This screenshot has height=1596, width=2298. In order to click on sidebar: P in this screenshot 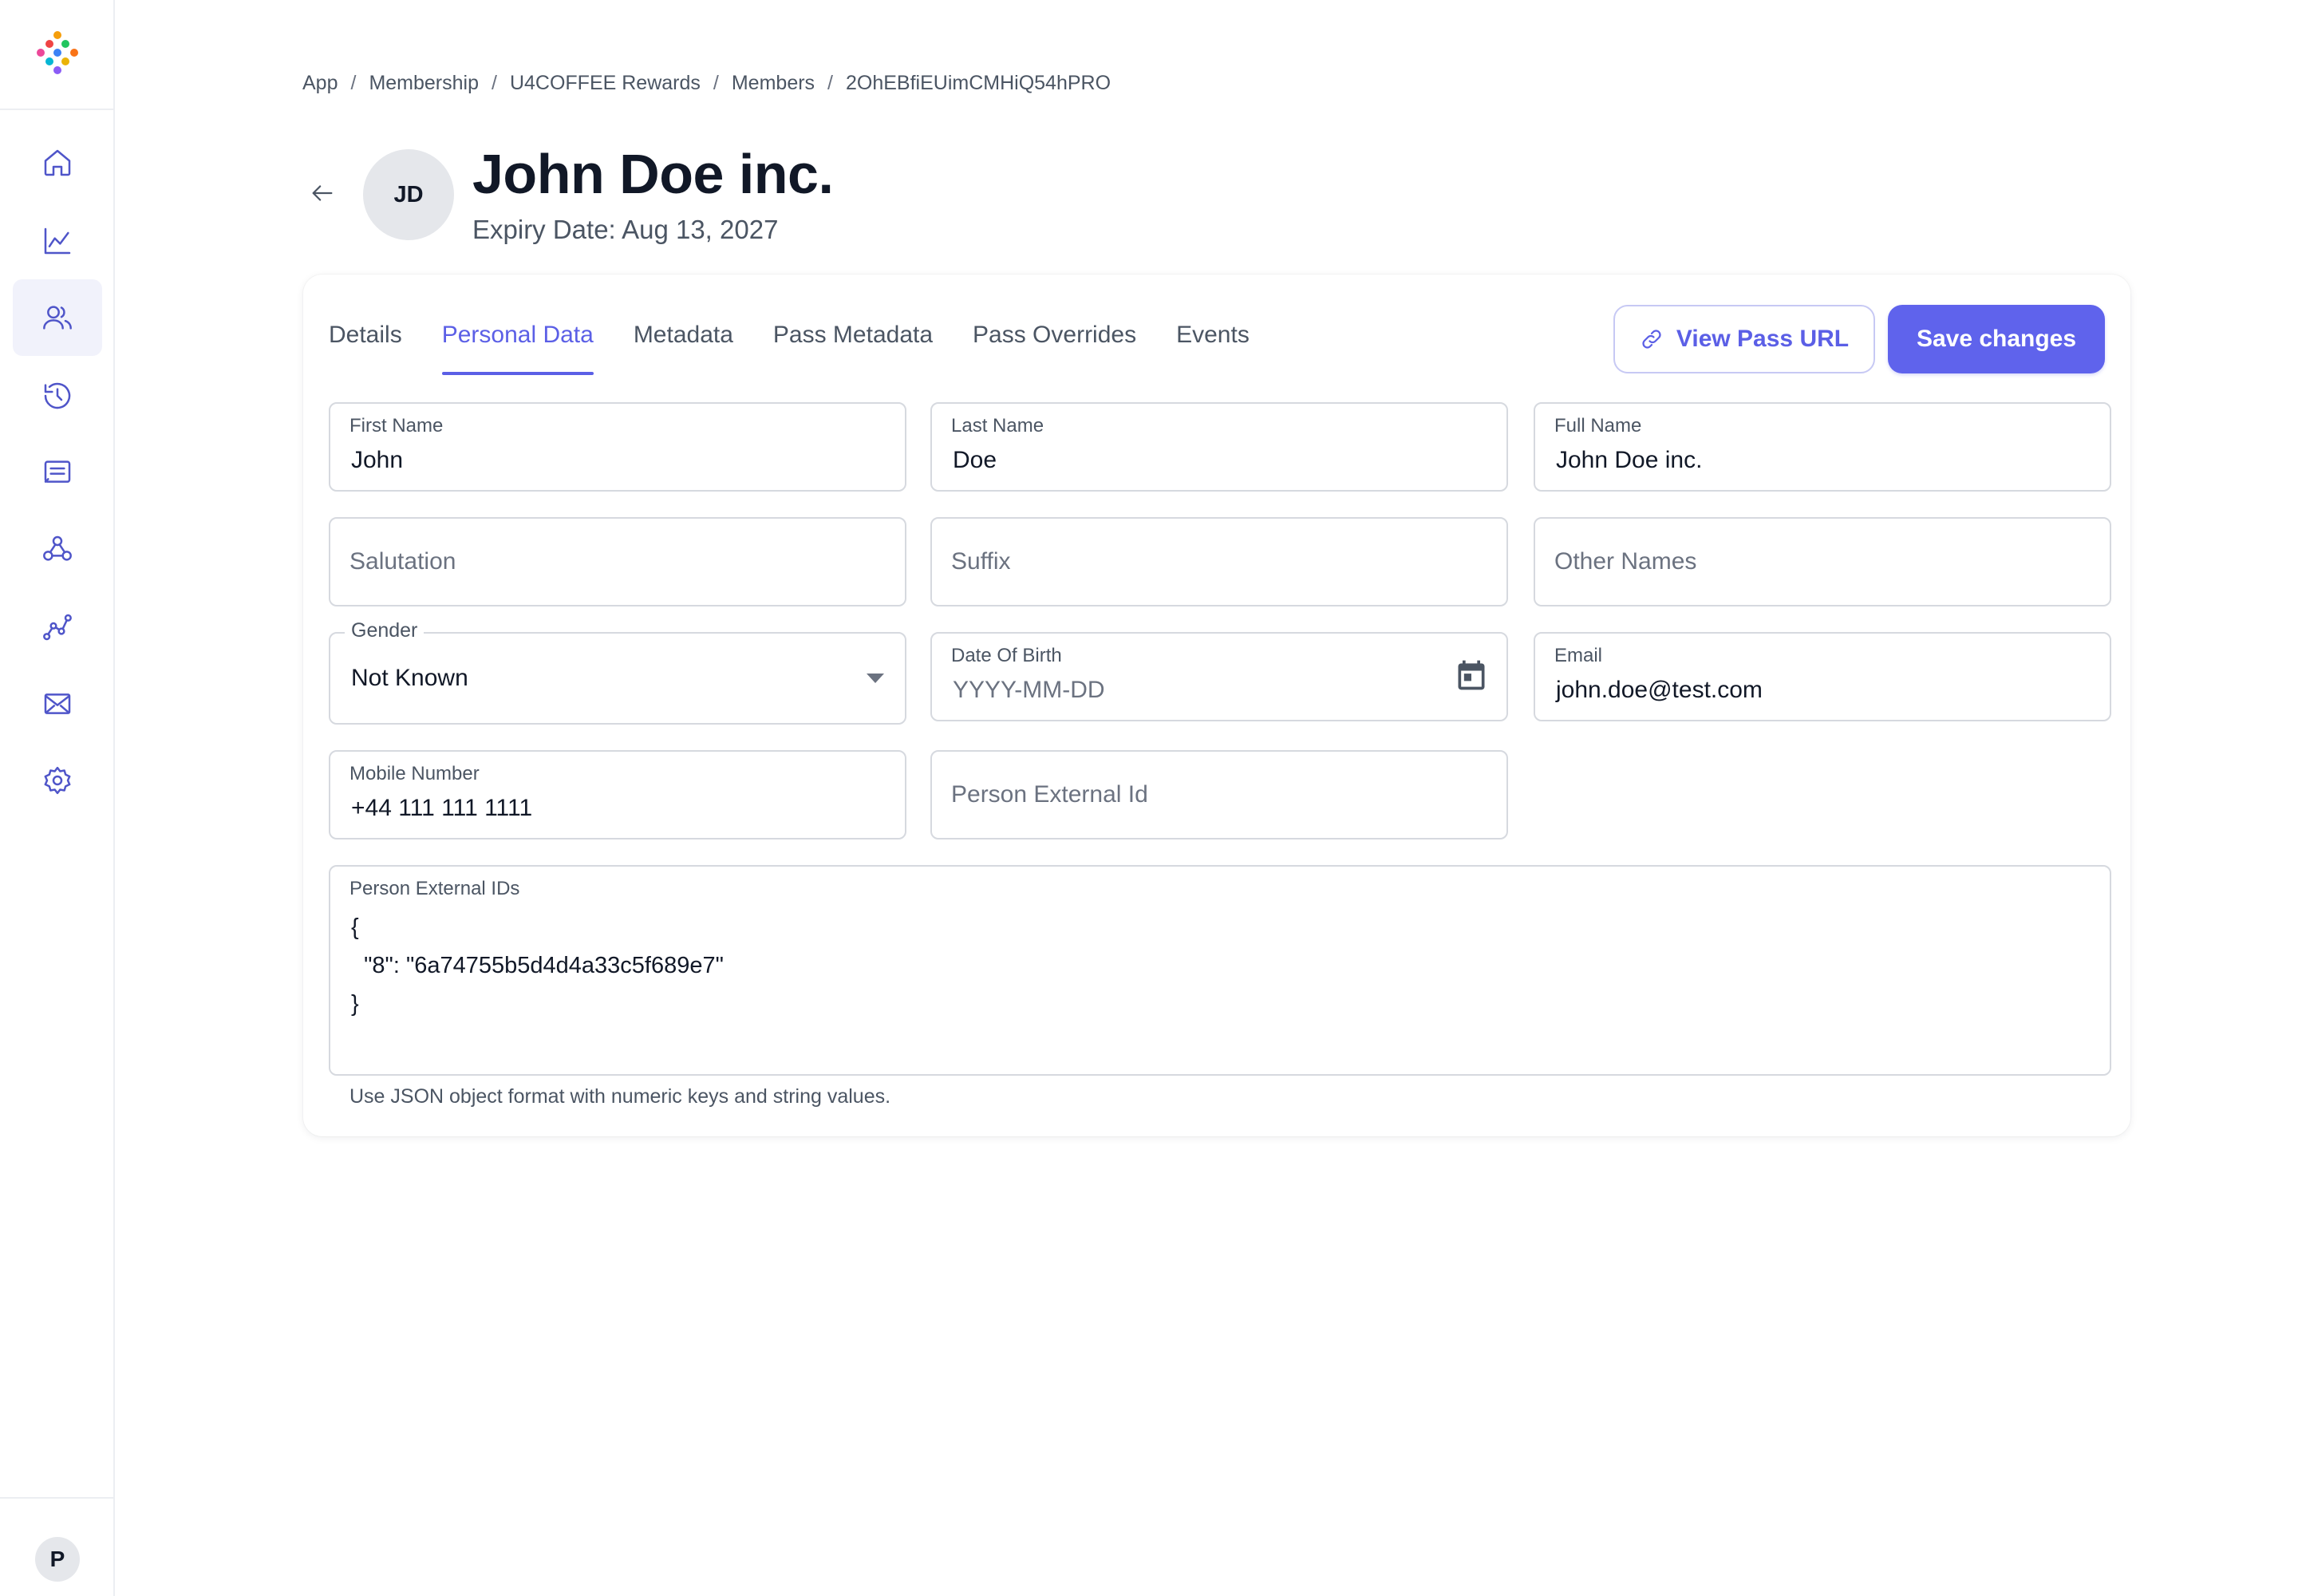, I will do `click(58, 798)`.